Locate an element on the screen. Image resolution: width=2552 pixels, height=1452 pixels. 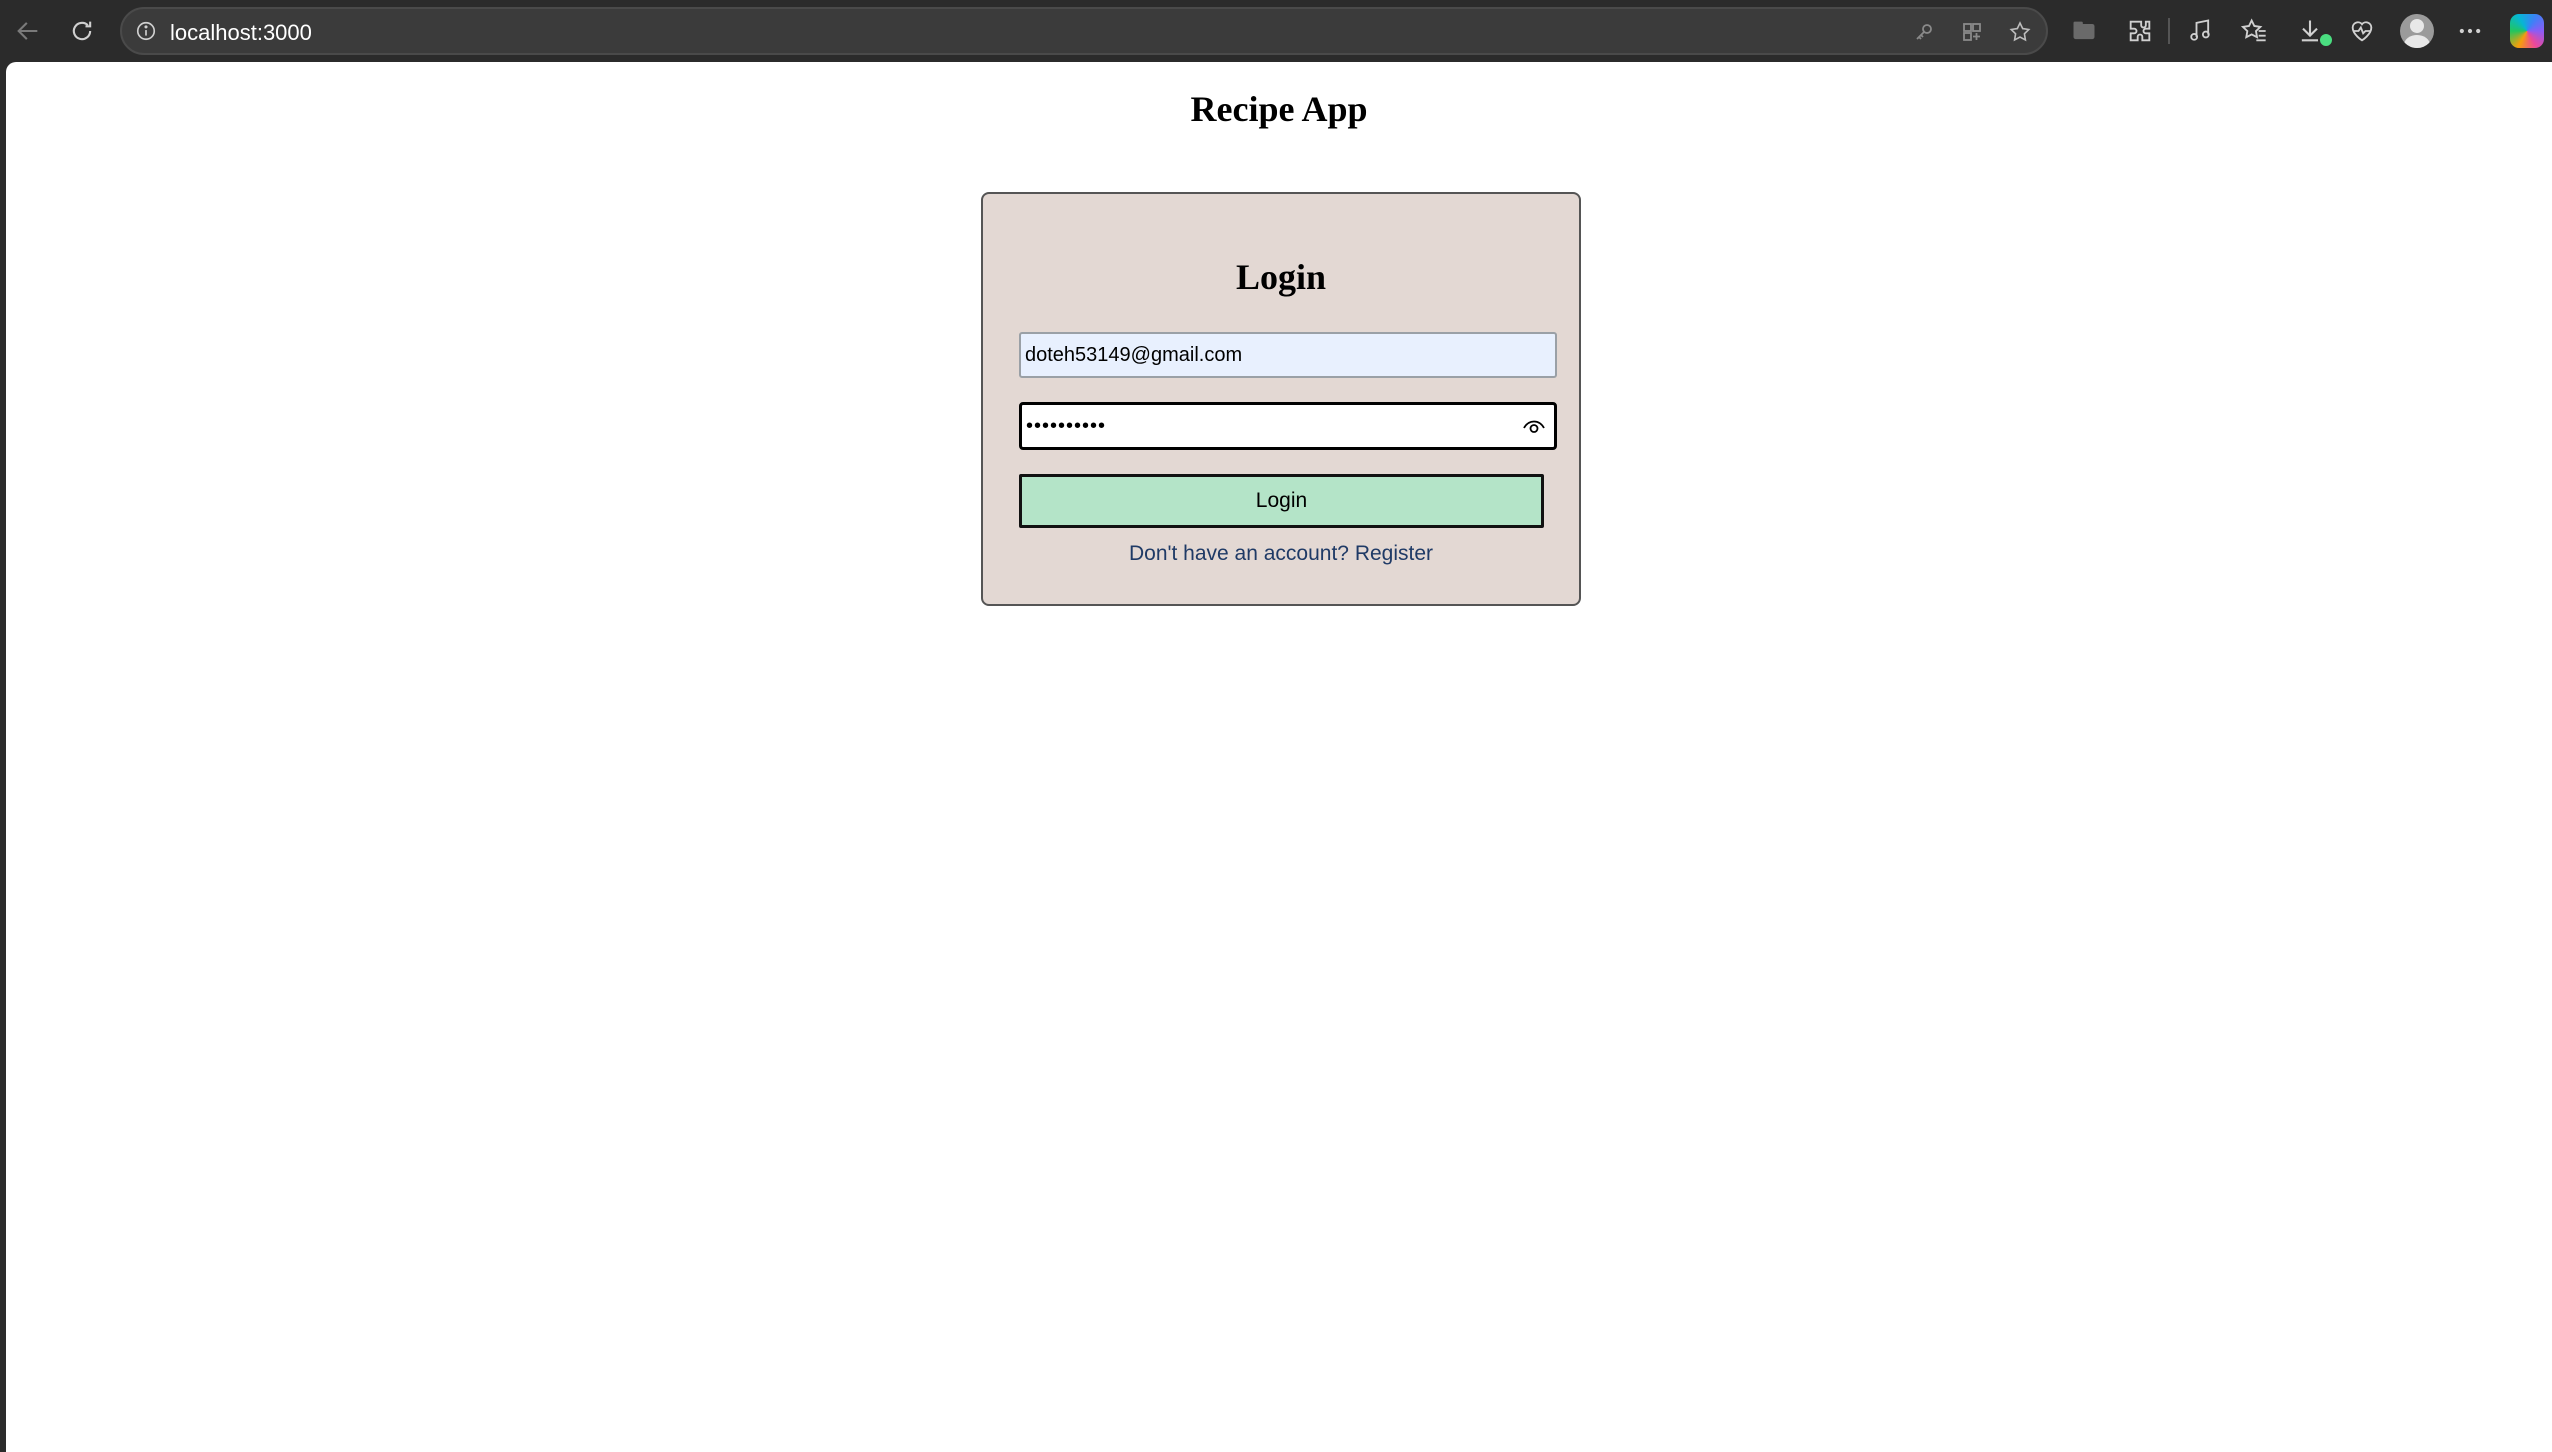
address-bar: localhost:3000 is located at coordinates (1084, 31).